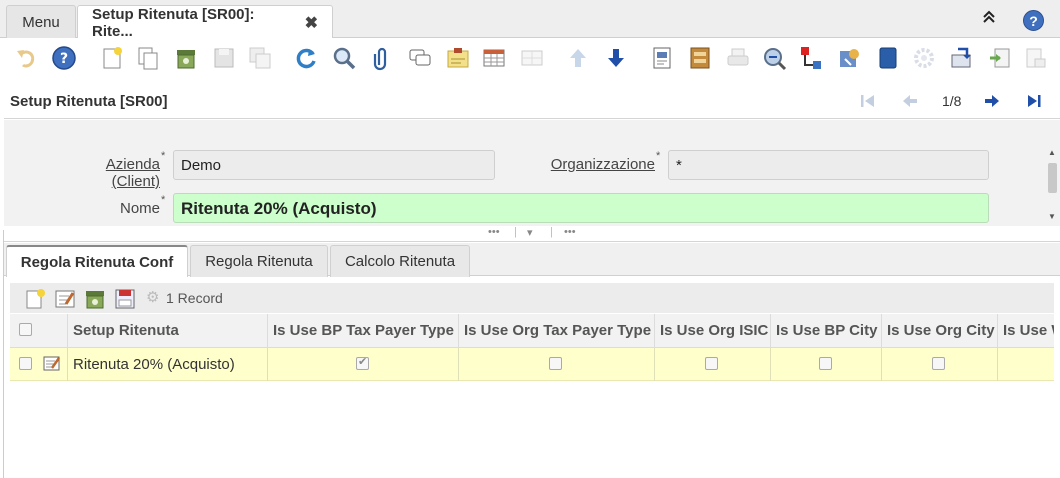 This screenshot has height=478, width=1060. Describe the element at coordinates (260, 58) in the screenshot. I see `save-new-icon` at that location.